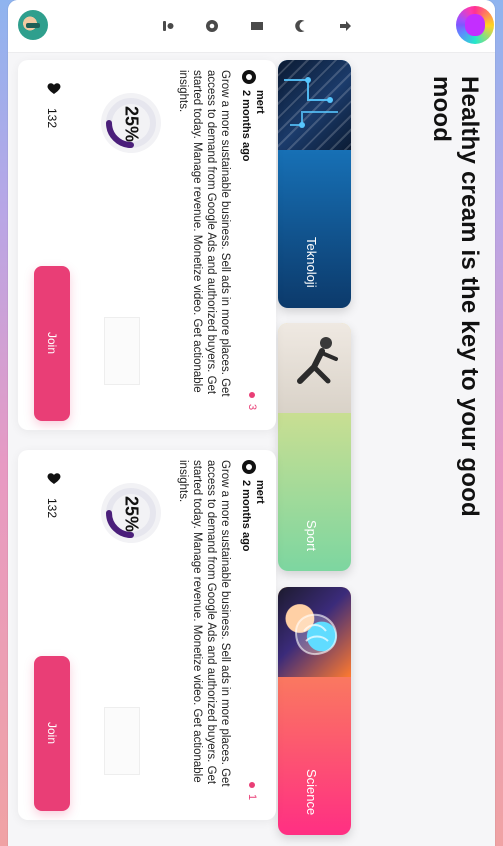  Describe the element at coordinates (311, 535) in the screenshot. I see `category-label: Sport` at that location.